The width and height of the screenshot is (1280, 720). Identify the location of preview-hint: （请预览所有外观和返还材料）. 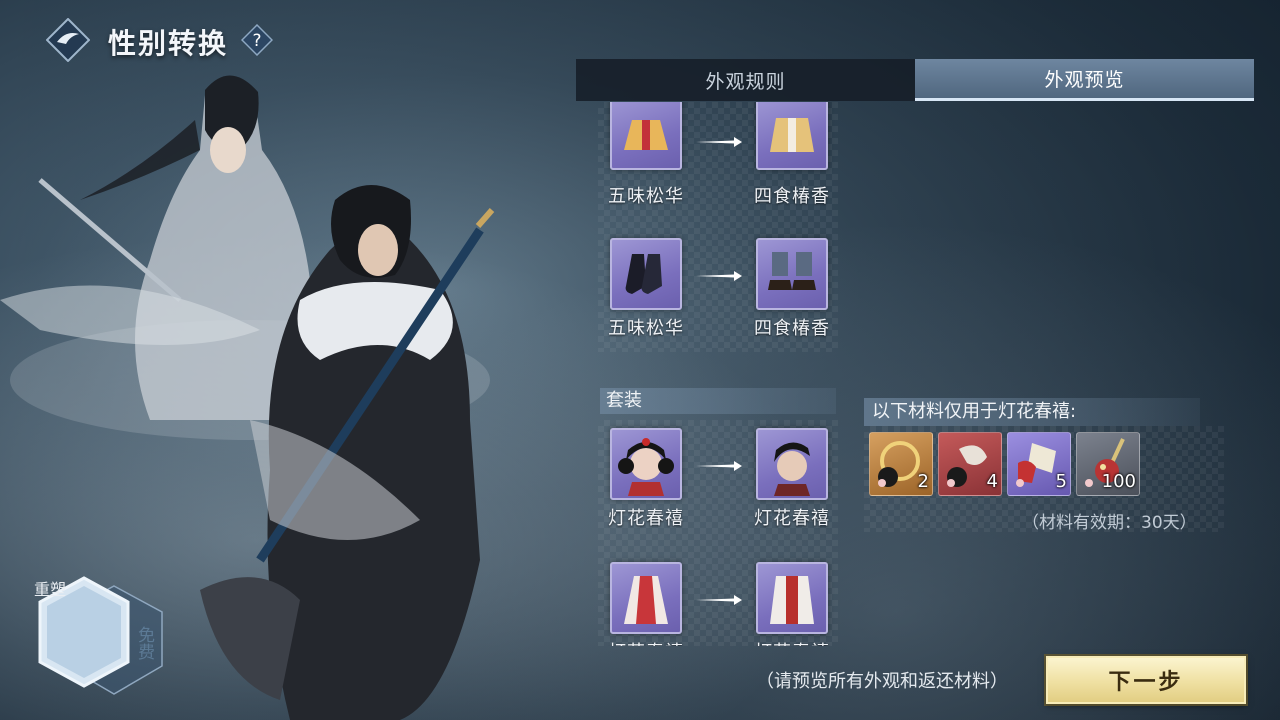
(882, 681).